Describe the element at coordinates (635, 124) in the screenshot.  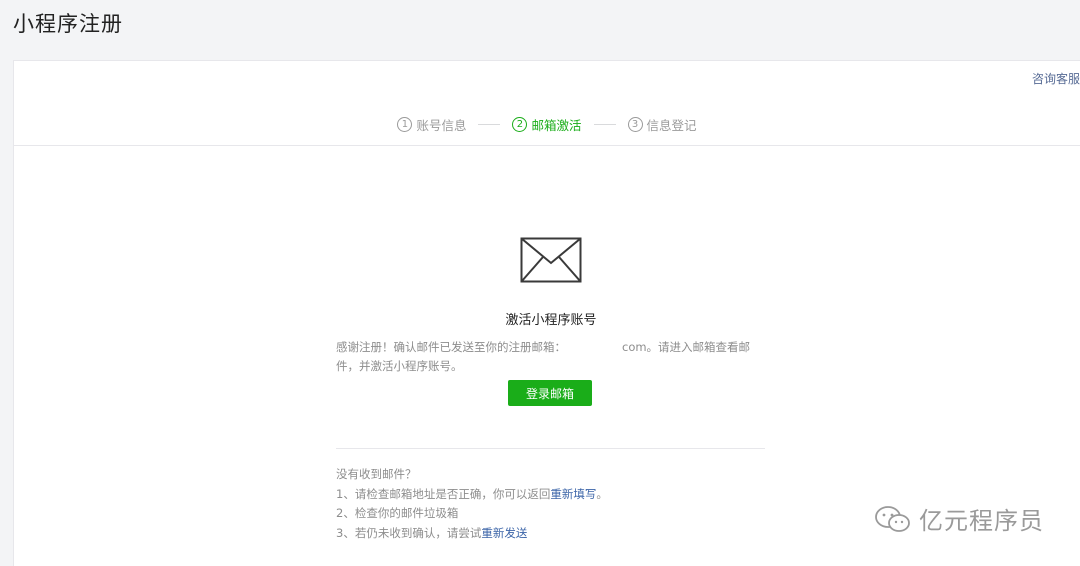
I see `step-number: 3` at that location.